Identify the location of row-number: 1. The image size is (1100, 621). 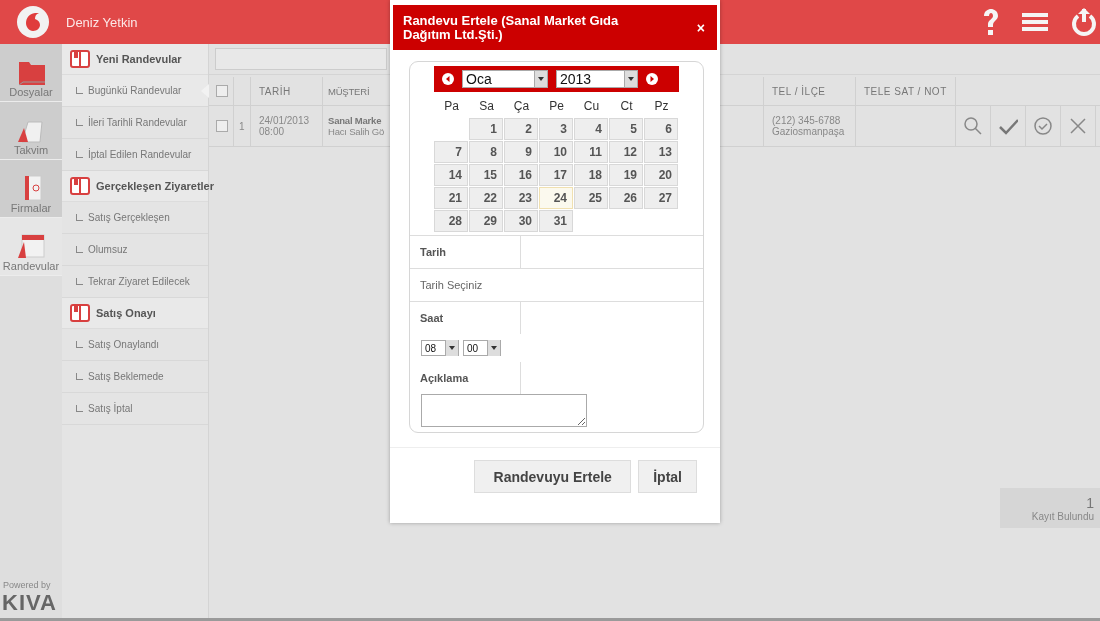
(242, 126).